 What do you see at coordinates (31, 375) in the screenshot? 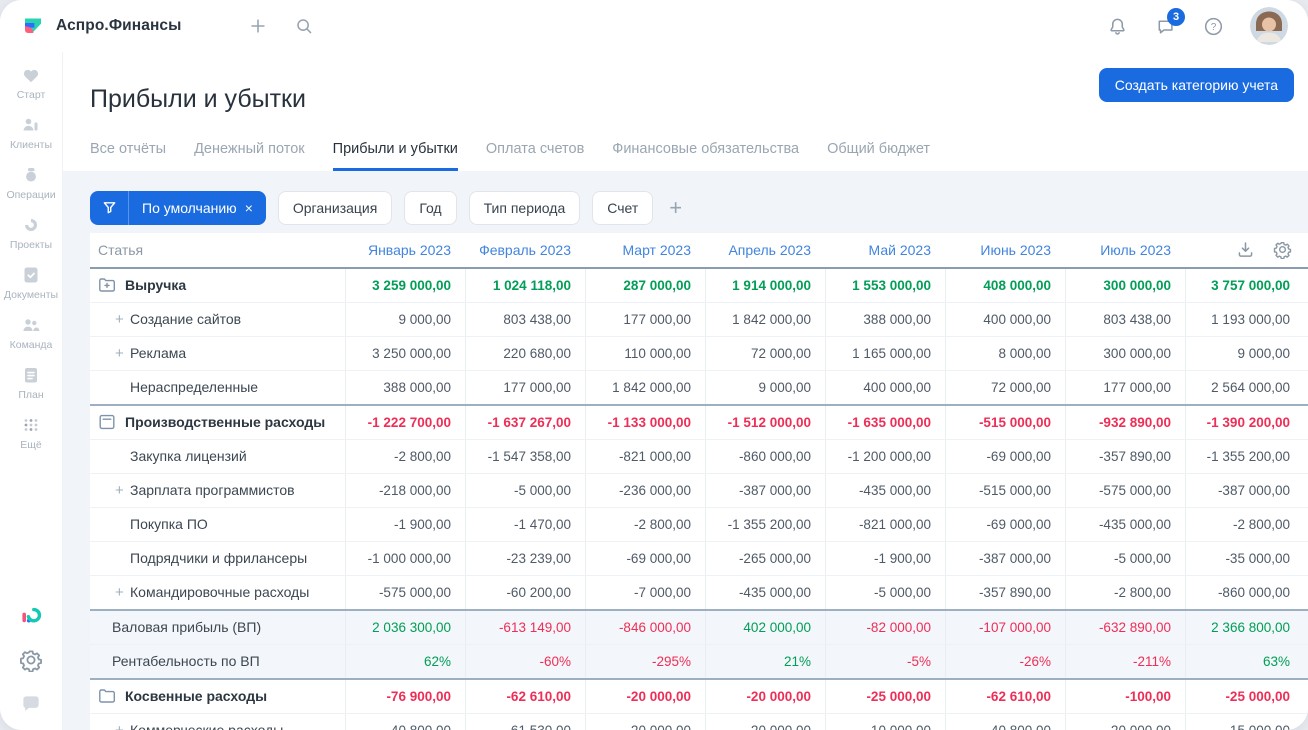
I see `clipboard-icon` at bounding box center [31, 375].